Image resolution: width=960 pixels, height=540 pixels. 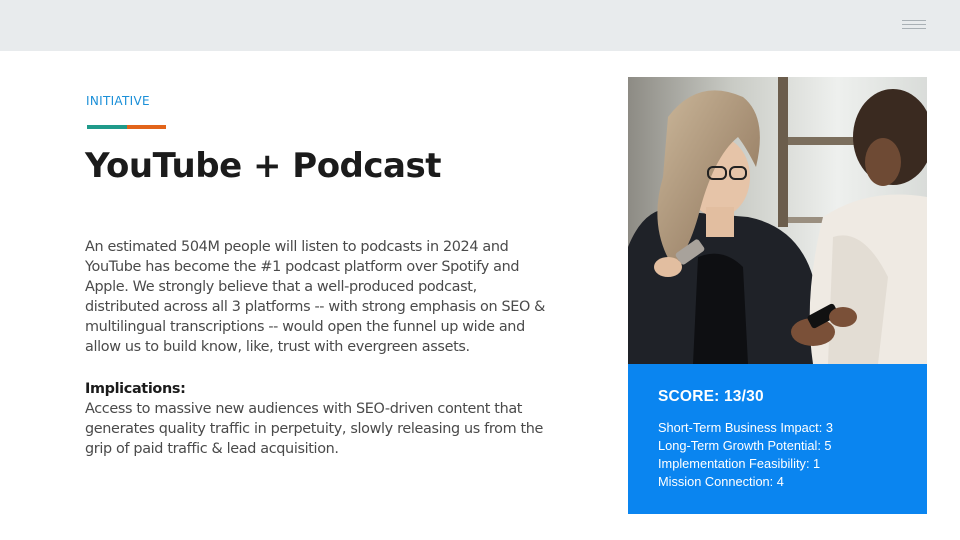 I want to click on slide-title: YouTube + Podcast, so click(x=263, y=166).